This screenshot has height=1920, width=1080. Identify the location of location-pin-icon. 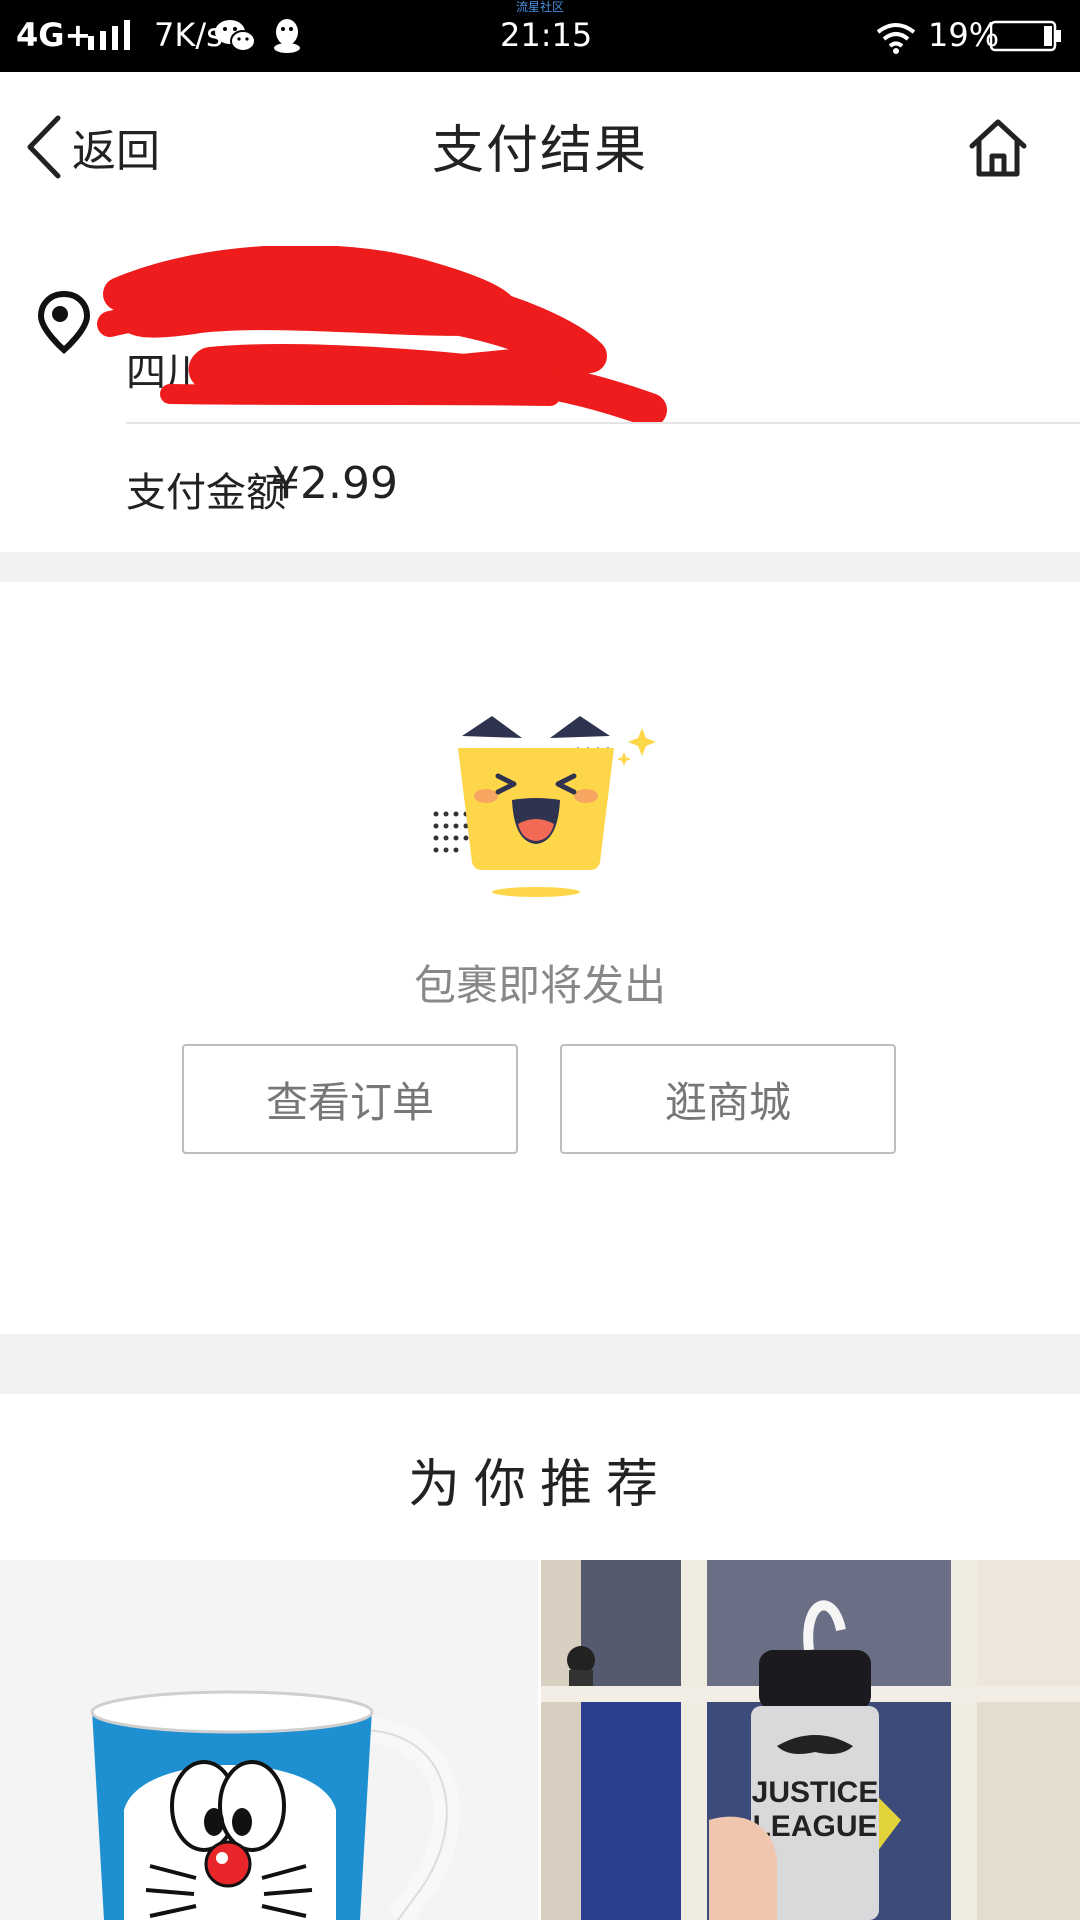
(64, 322).